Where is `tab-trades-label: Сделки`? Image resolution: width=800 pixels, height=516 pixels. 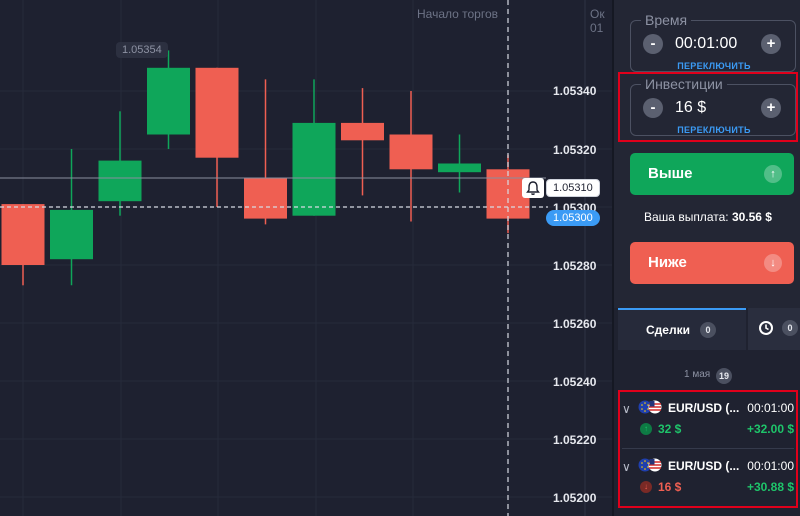
tab-trades-label: Сделки is located at coordinates (668, 330).